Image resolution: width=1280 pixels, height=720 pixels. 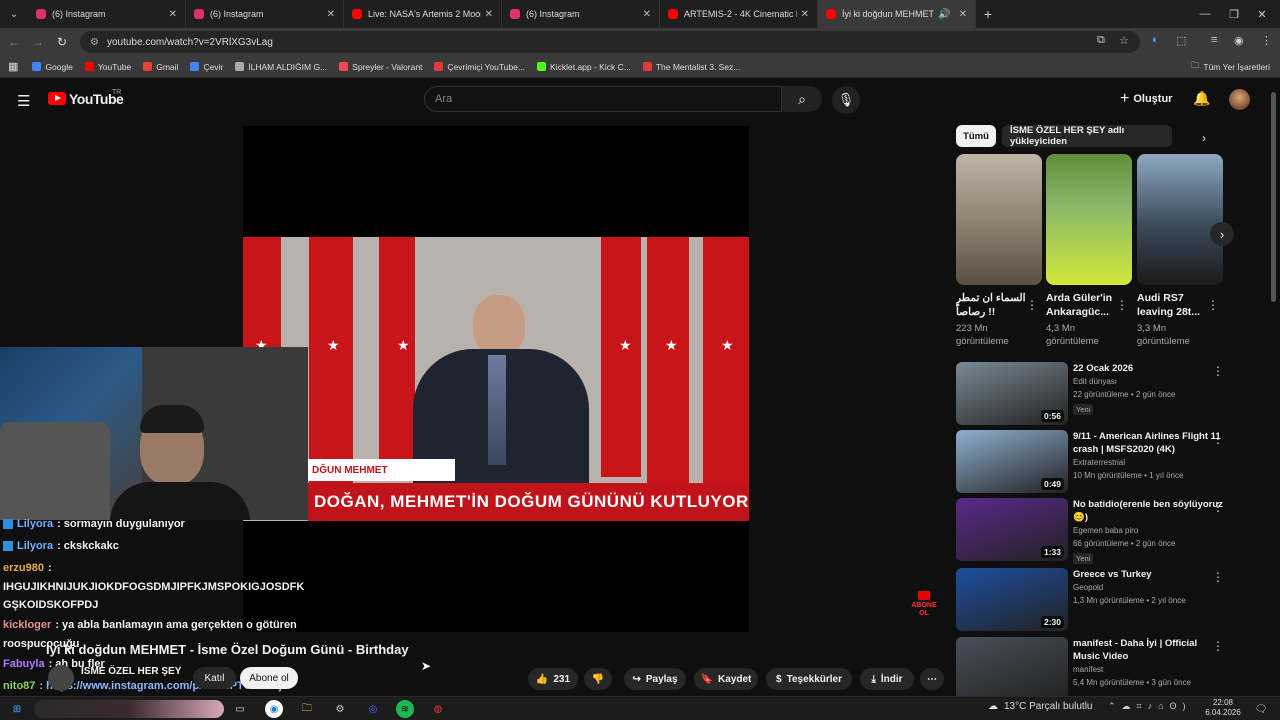 I want to click on search-button: ⌕, so click(x=802, y=99).